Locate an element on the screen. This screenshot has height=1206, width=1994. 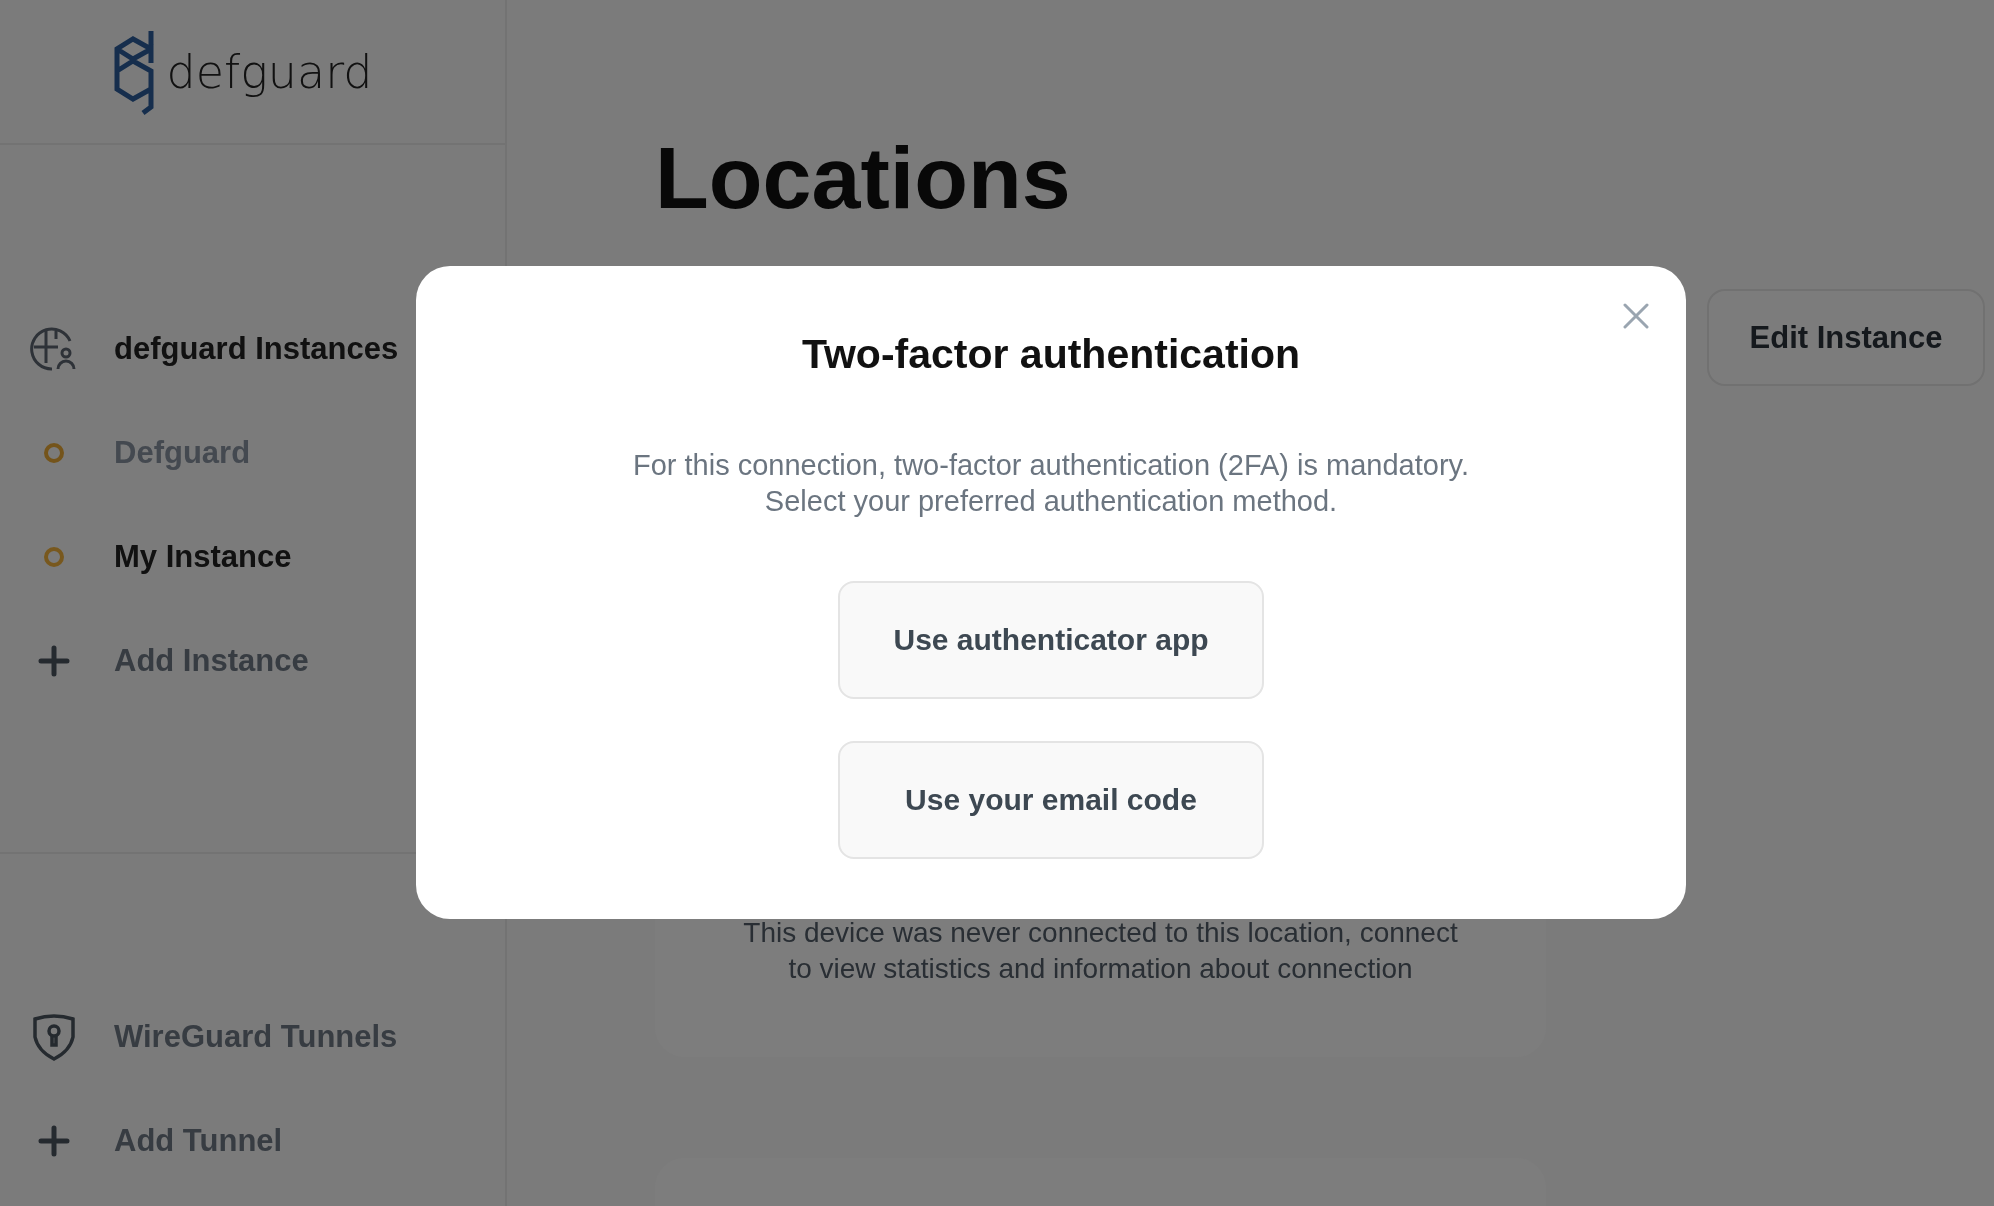
shield-keyhole-icon is located at coordinates (54, 1037).